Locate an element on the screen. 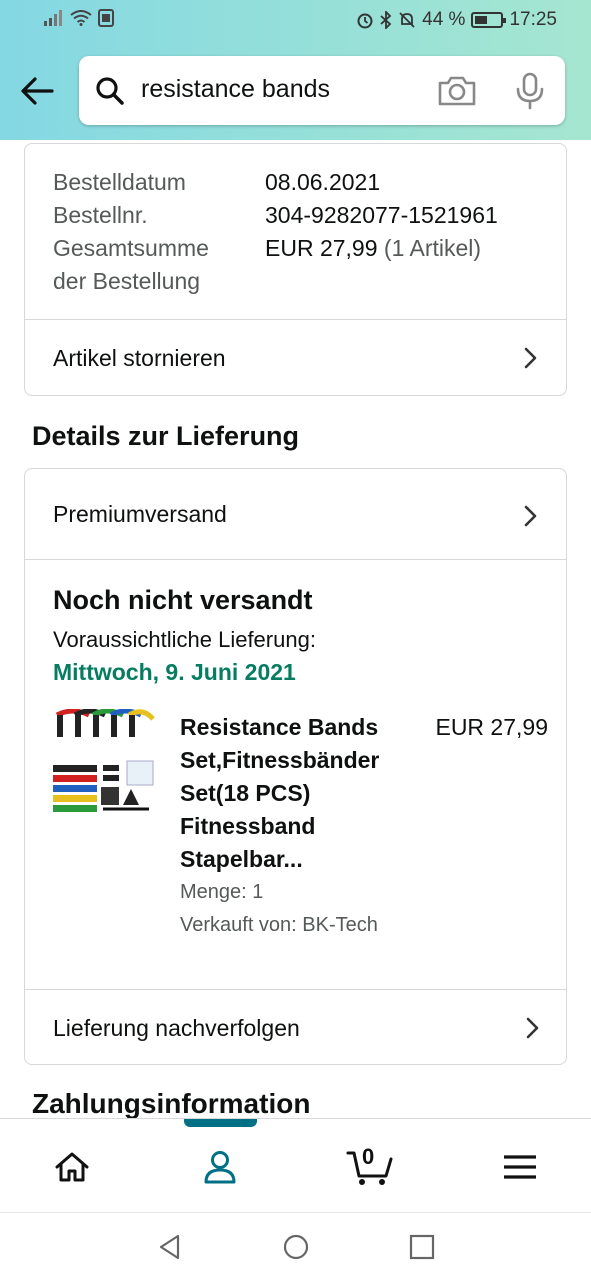 The height and width of the screenshot is (1280, 591). order-total-amount: EUR 27,99 is located at coordinates (321, 248).